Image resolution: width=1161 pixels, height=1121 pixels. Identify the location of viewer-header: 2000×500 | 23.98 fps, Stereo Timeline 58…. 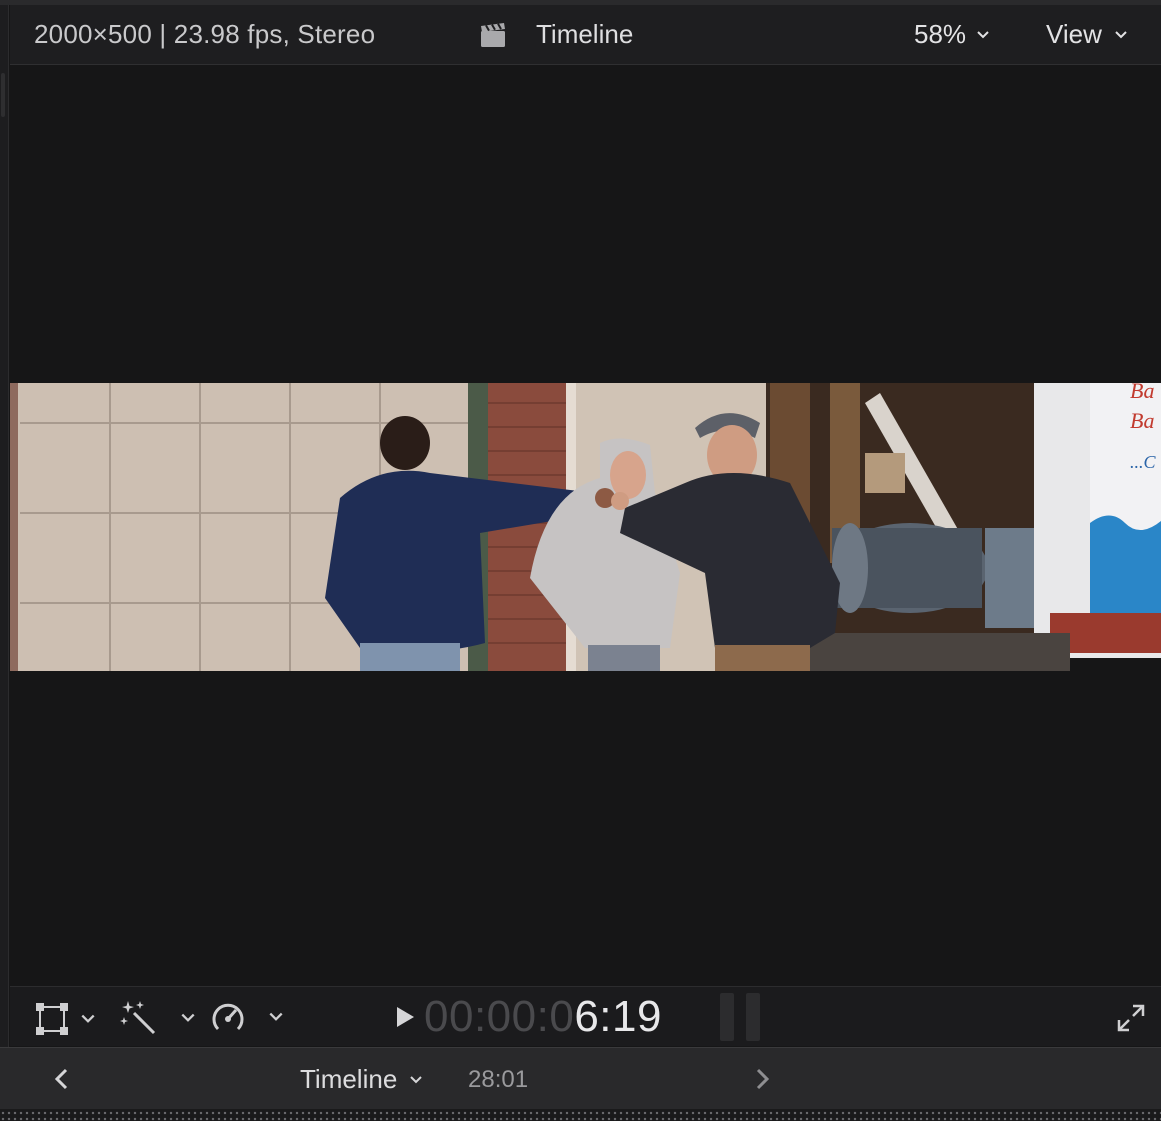
(585, 35).